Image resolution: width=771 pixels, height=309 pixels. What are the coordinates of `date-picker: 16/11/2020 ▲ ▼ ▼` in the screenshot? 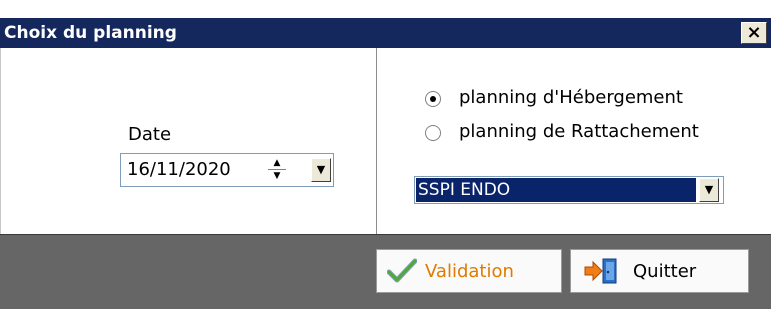 It's located at (227, 170).